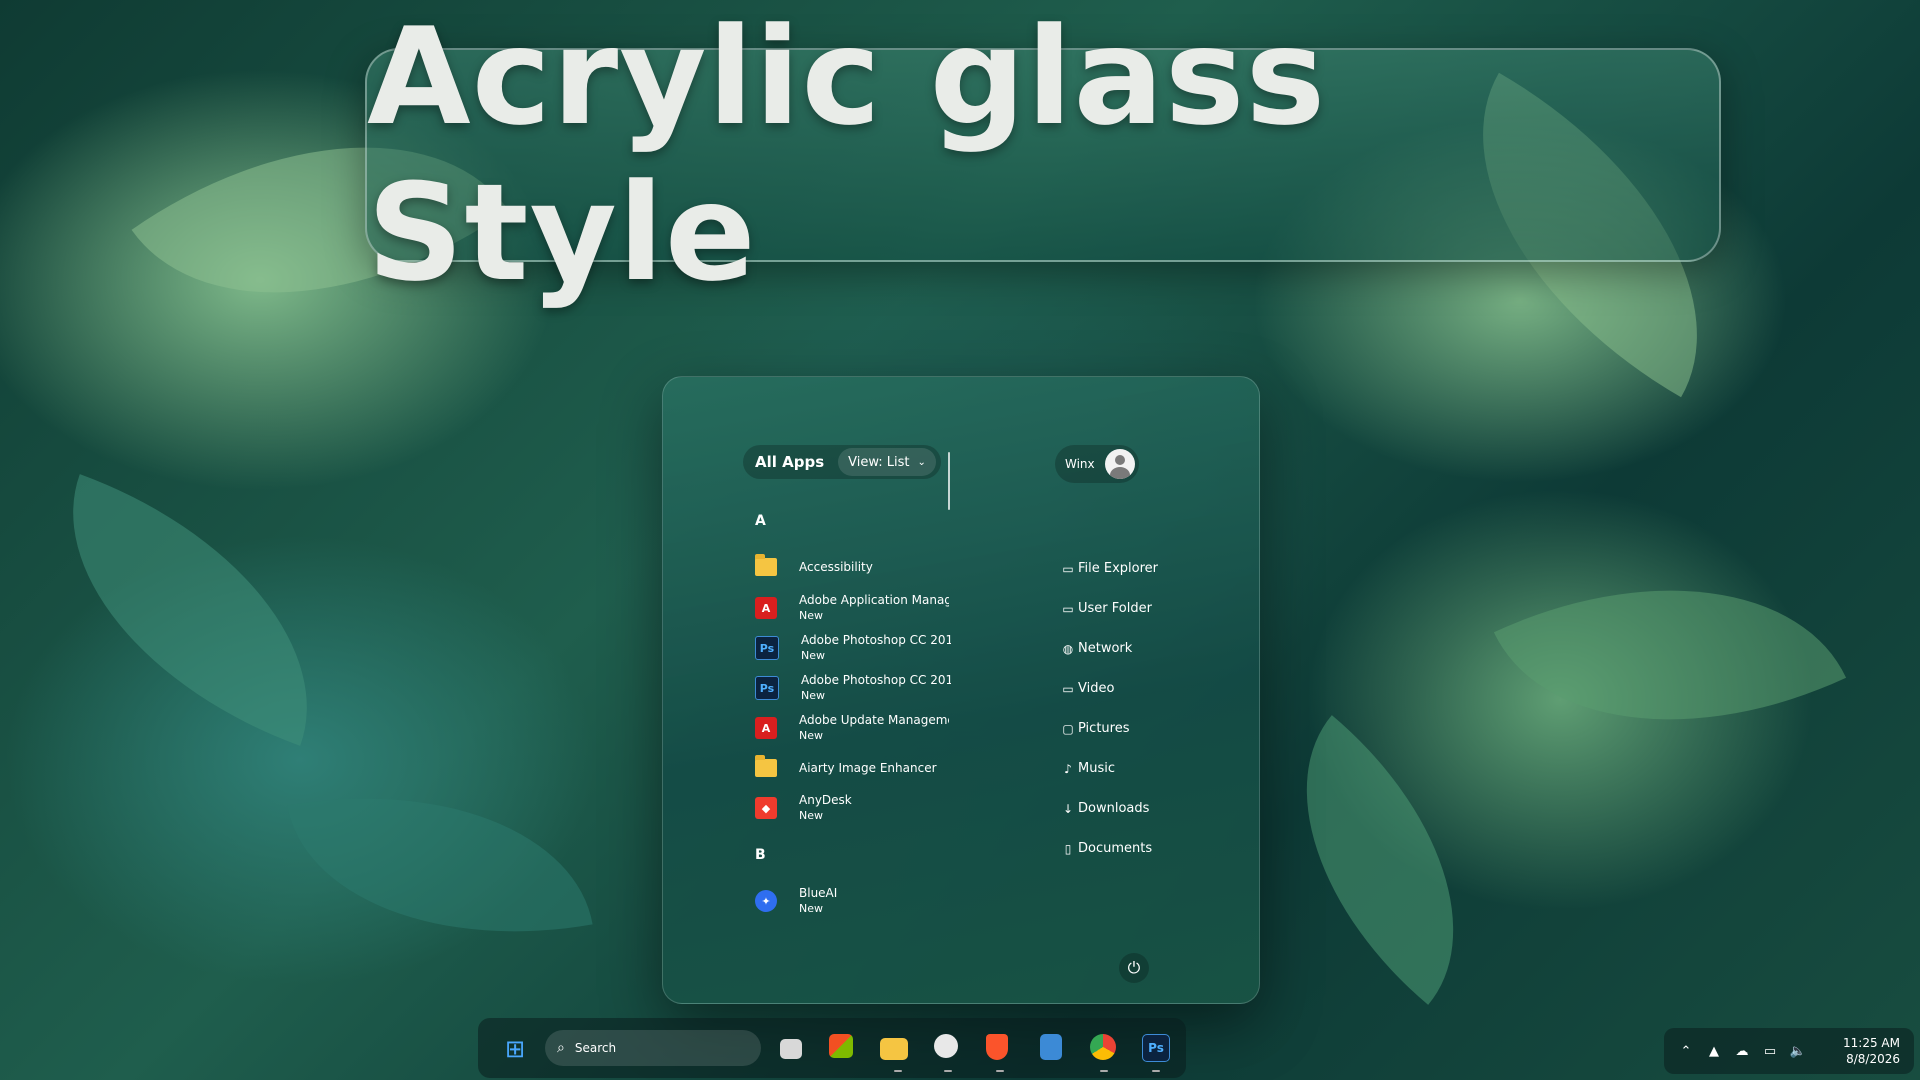  I want to click on cloud-off-icon: ☁, so click(1742, 1051).